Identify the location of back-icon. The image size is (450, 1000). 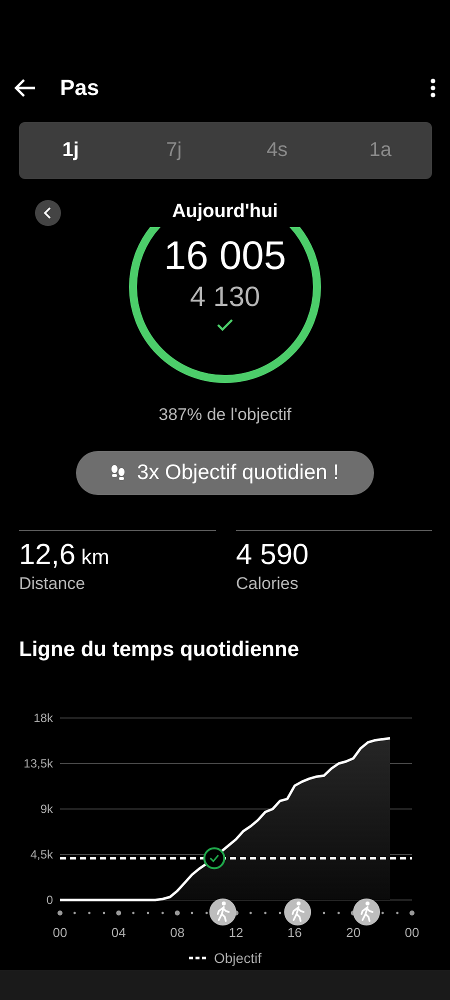
(25, 88).